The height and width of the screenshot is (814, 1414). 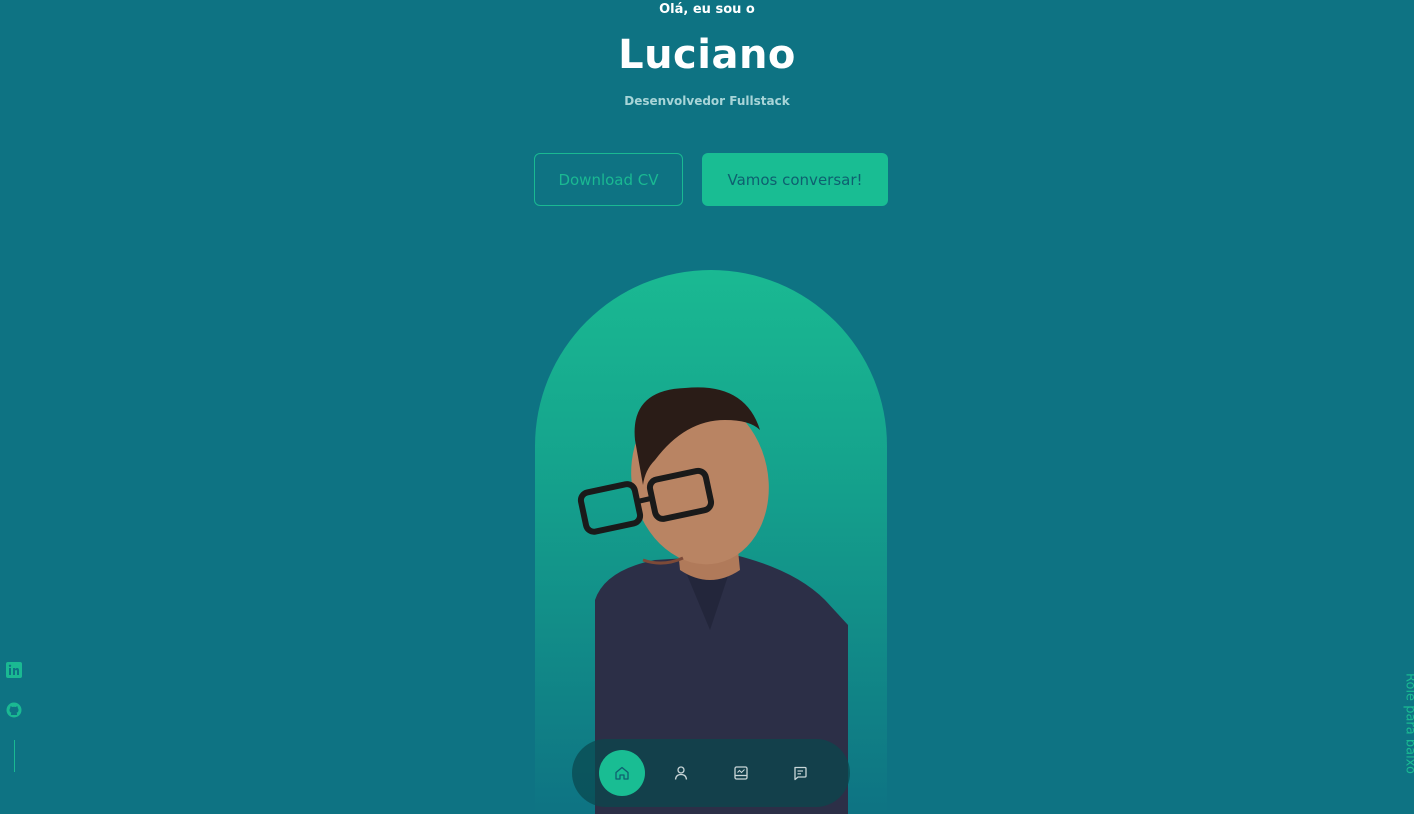 I want to click on nav-about, so click(x=681, y=773).